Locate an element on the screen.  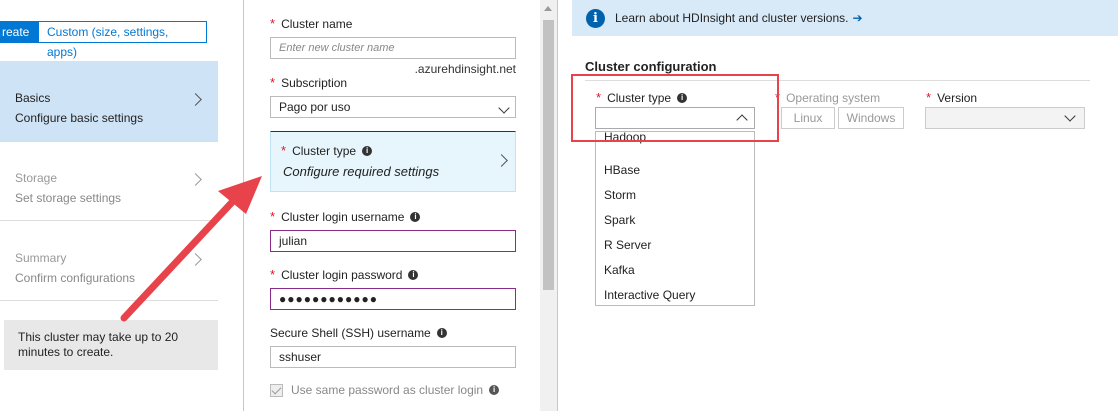
section-title: Cluster configuration is located at coordinates (651, 66).